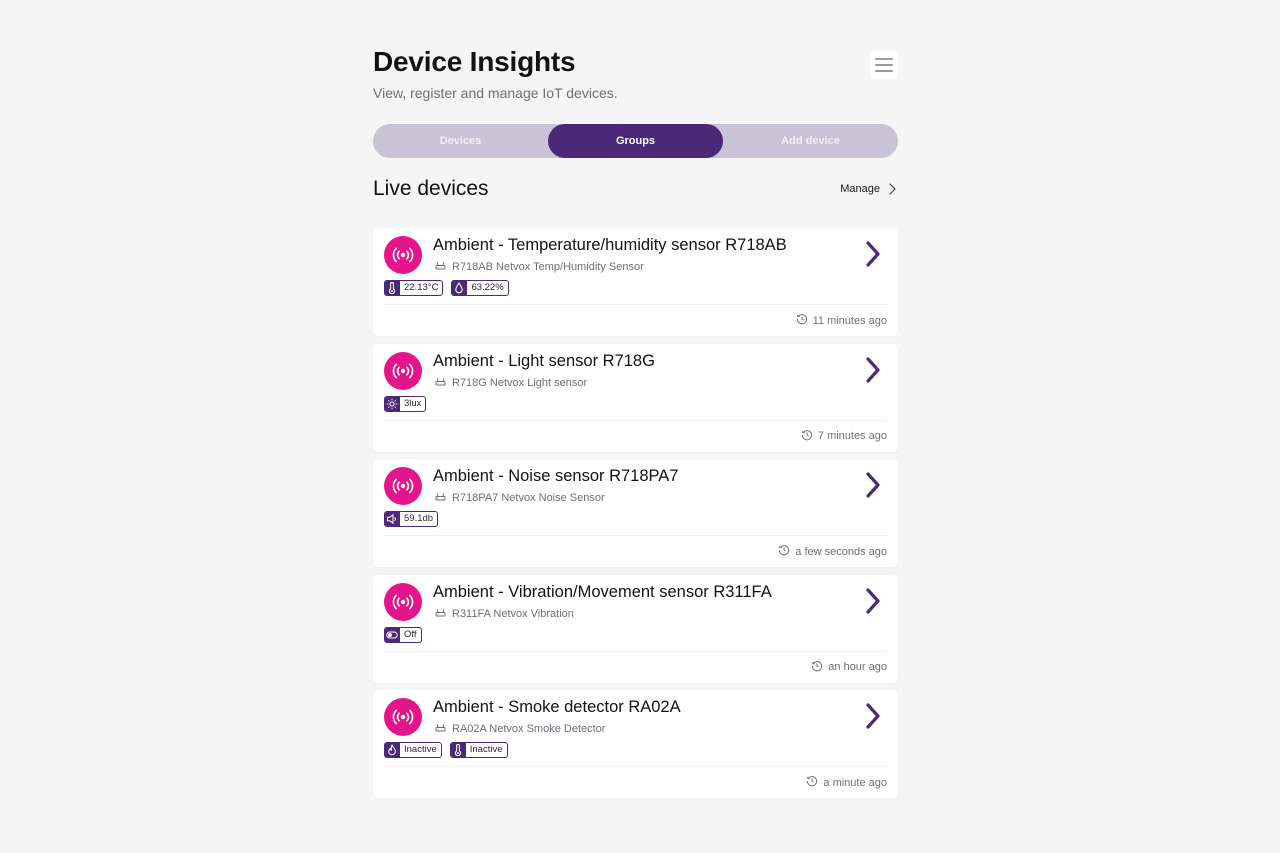 This screenshot has width=1280, height=853. Describe the element at coordinates (635, 189) in the screenshot. I see `section-header: Live devices Manage` at that location.